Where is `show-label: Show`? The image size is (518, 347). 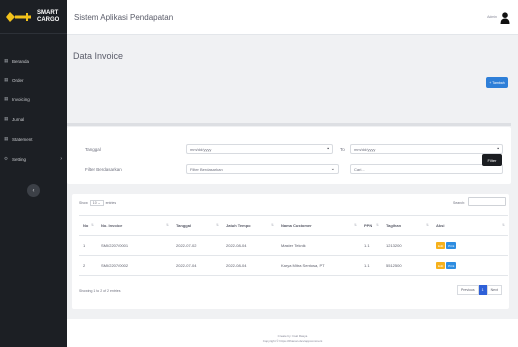
show-label: Show is located at coordinates (83, 203).